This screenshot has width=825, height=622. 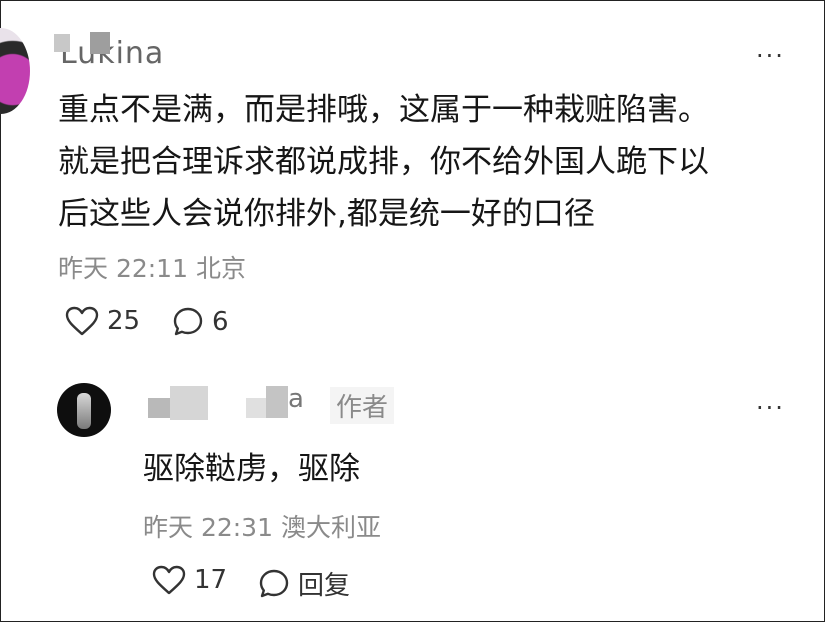 What do you see at coordinates (123, 268) in the screenshot?
I see `comment-time: 昨天 22:11` at bounding box center [123, 268].